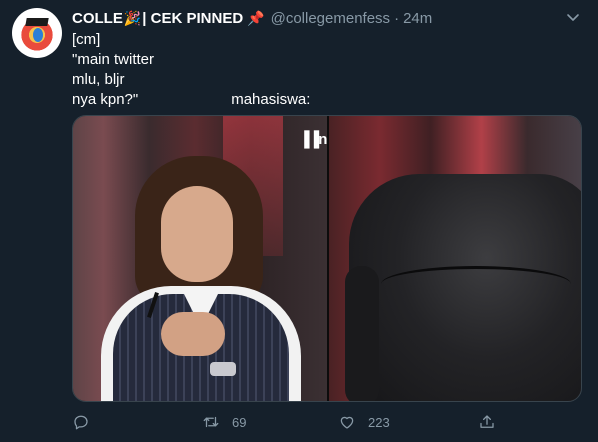  What do you see at coordinates (105, 99) in the screenshot?
I see `tweet-text-segment: nya kpn?"` at bounding box center [105, 99].